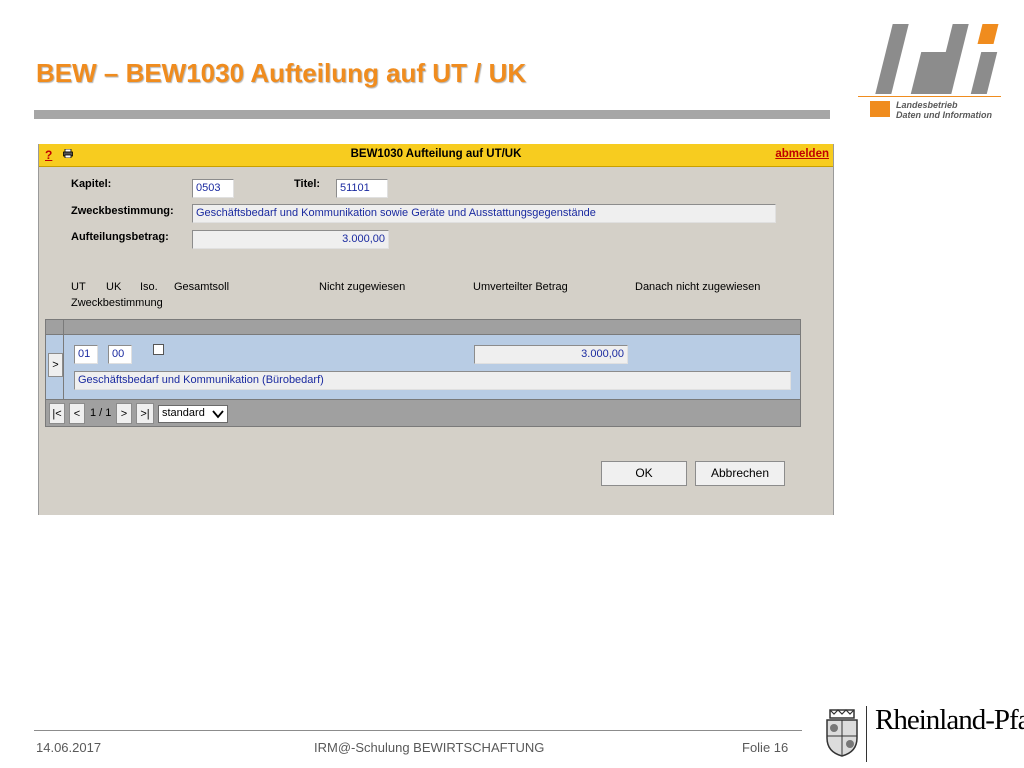 Image resolution: width=1024 pixels, height=768 pixels. I want to click on titel-label: Titel:, so click(307, 184).